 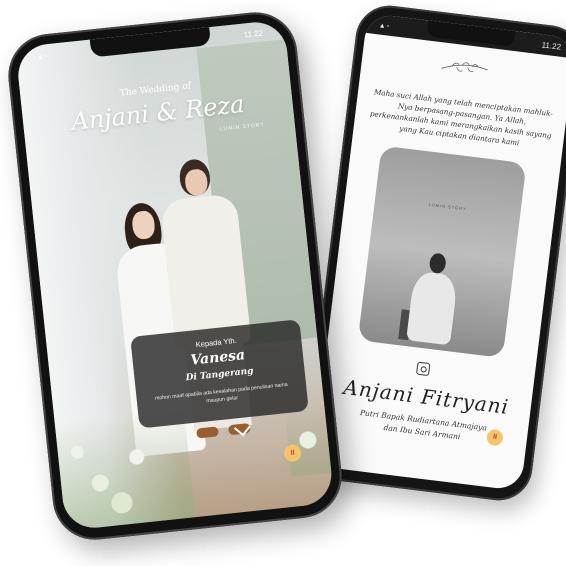 What do you see at coordinates (464, 67) in the screenshot?
I see `ornament-leaf-icon` at bounding box center [464, 67].